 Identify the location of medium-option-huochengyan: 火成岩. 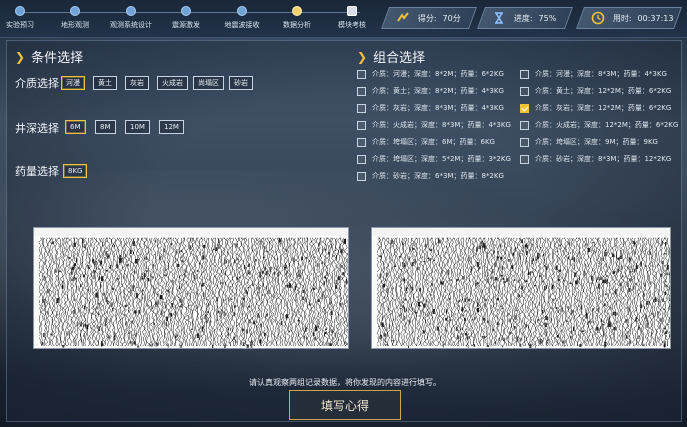
(172, 83).